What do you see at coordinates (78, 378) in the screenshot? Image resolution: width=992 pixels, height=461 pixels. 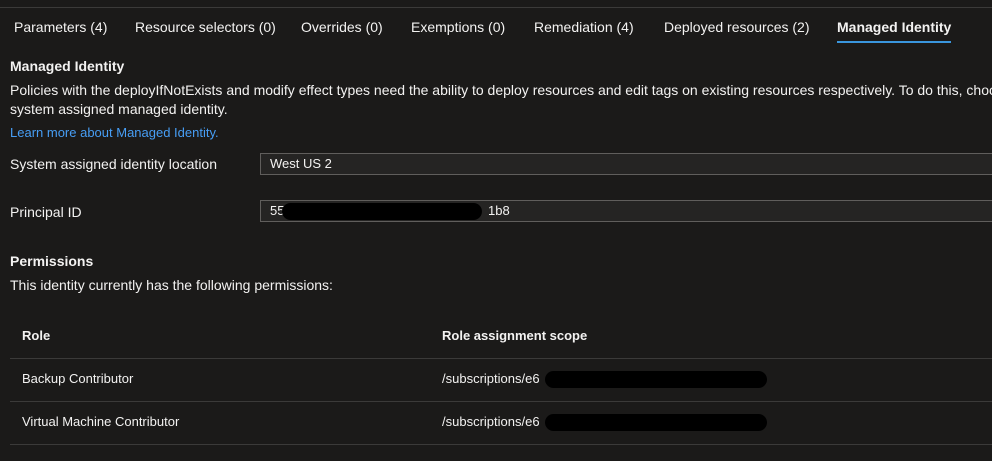 I see `table-row-role: Backup Contributor` at bounding box center [78, 378].